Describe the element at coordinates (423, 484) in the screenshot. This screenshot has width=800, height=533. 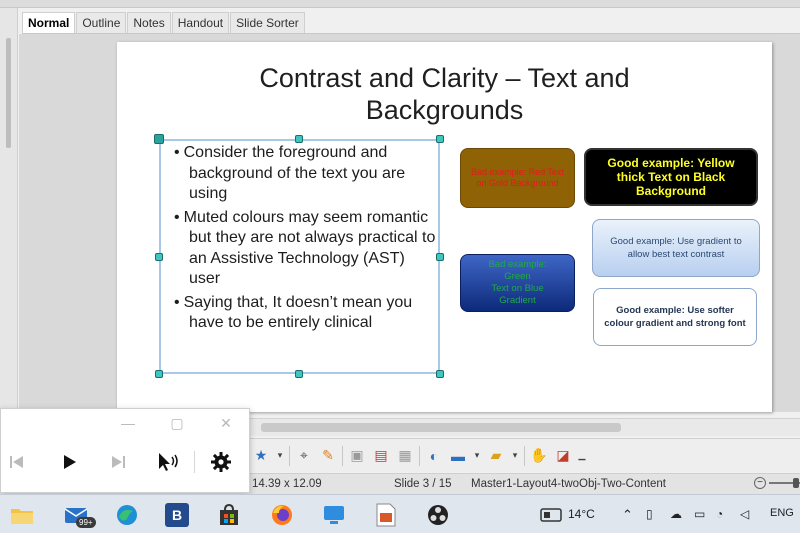
I see `slide-indicator: Slide 3 / 15` at that location.